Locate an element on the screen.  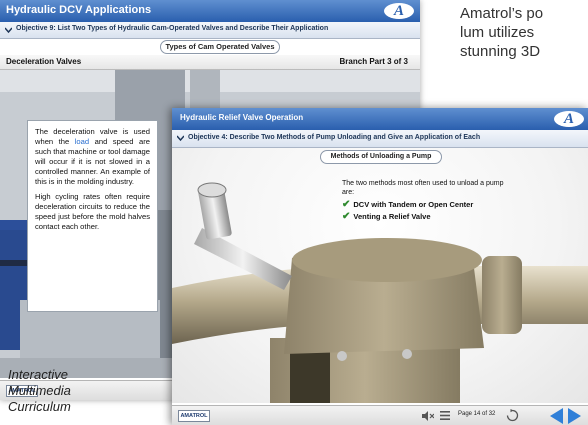
unloading-method-item: ✔ DCV with Tandem or Open Center is located at coordinates (407, 204).